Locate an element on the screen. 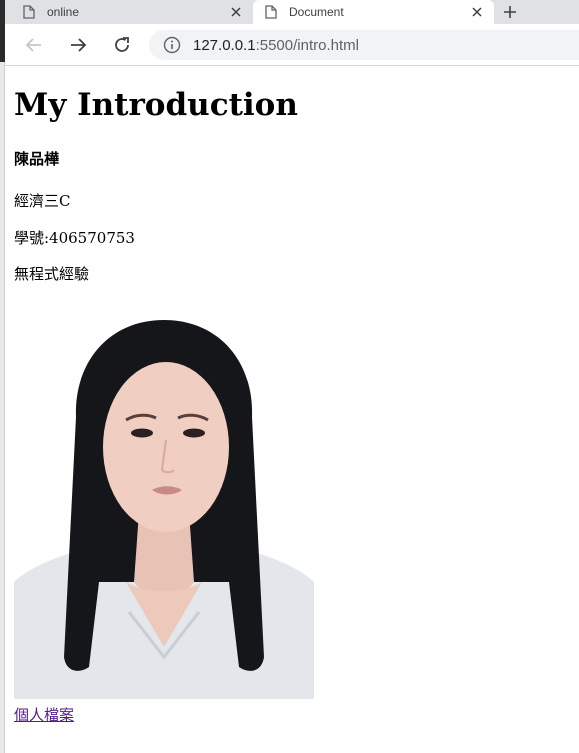 Image resolution: width=579 pixels, height=753 pixels. browser-toolbar: 127.0.0.1:5500/intro.html is located at coordinates (292, 45).